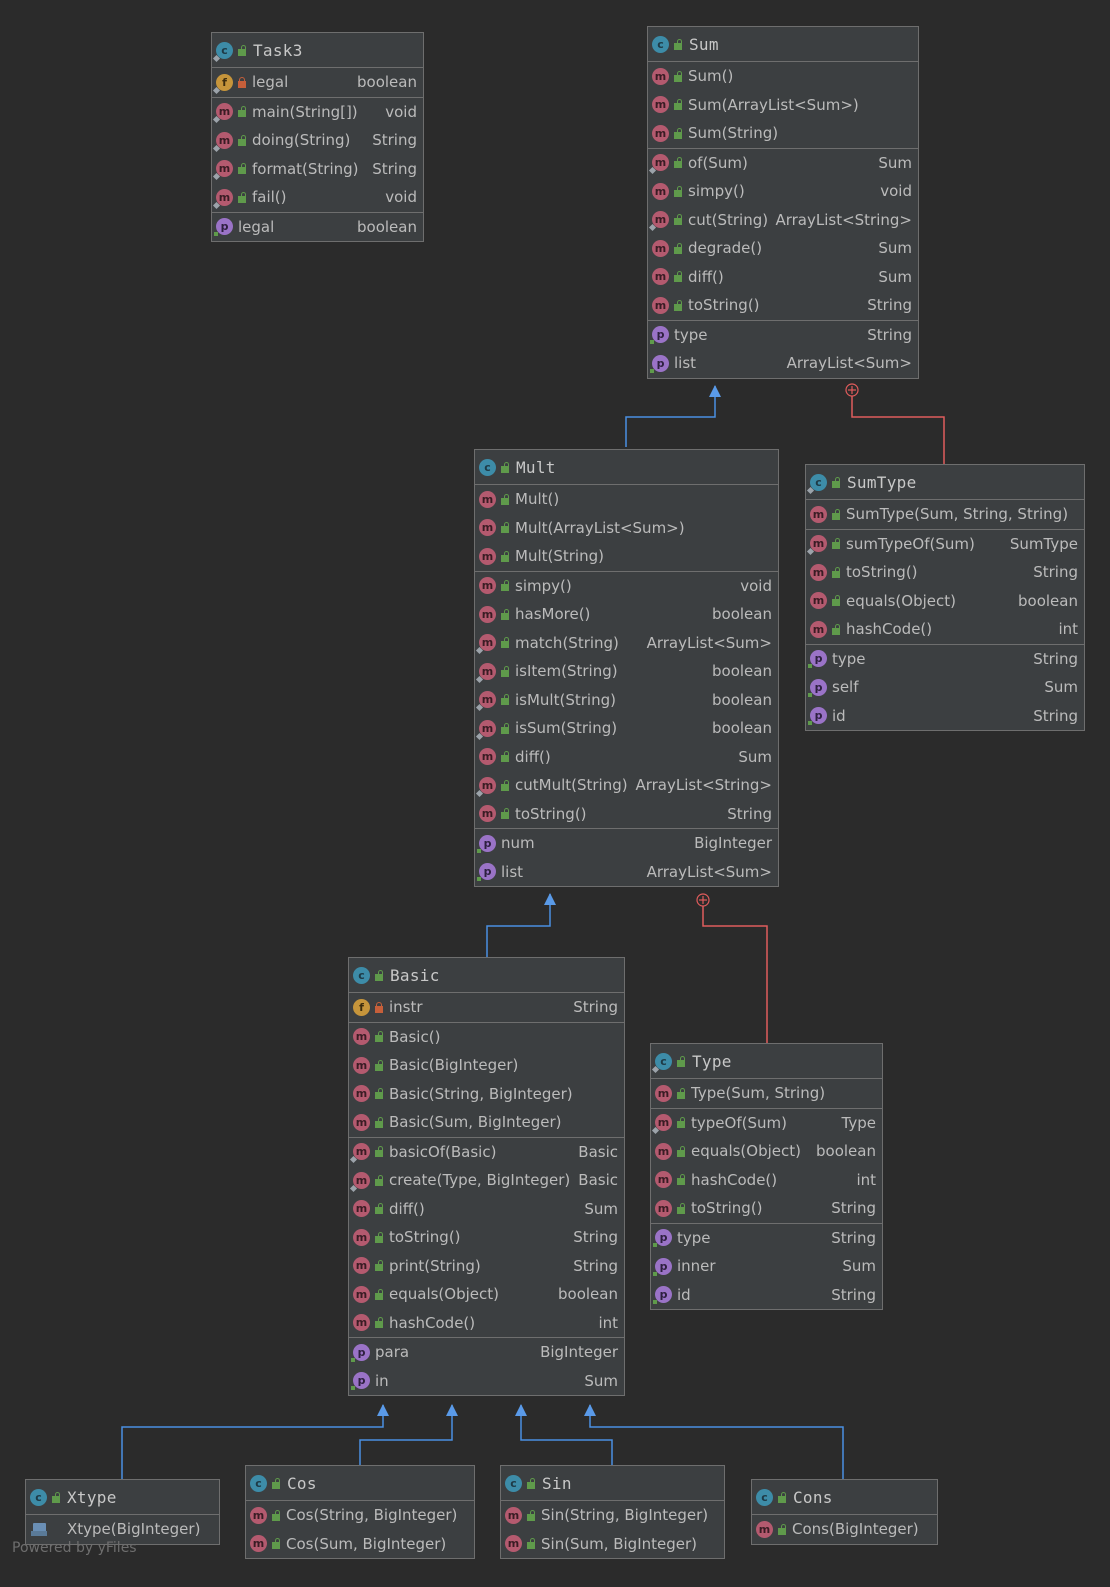  What do you see at coordinates (783, 248) in the screenshot?
I see `method-row: m degrade() Sum` at bounding box center [783, 248].